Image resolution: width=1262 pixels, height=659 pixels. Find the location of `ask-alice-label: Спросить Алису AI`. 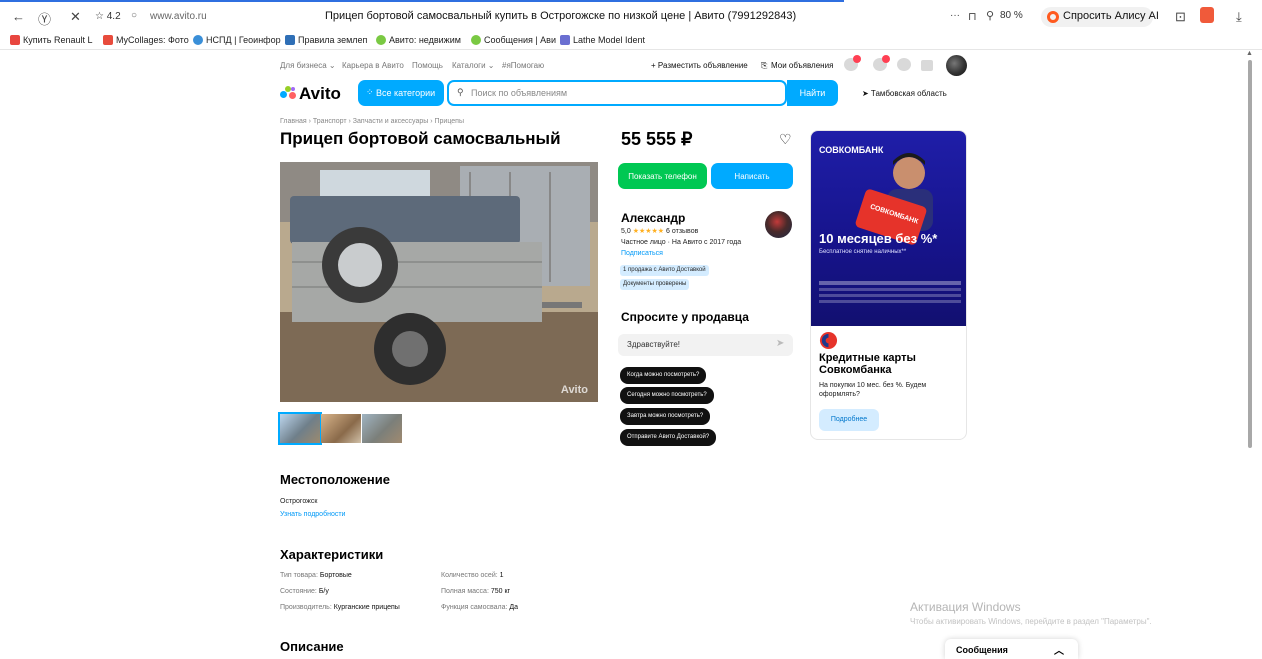

ask-alice-label: Спросить Алису AI is located at coordinates (1111, 16).